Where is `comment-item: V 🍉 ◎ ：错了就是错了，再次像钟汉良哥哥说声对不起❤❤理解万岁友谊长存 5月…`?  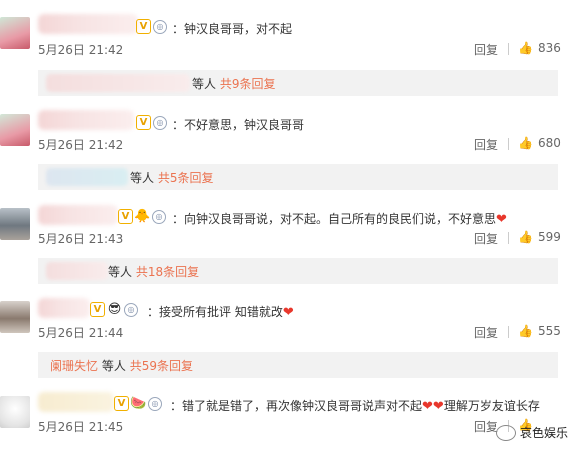
comment-item: V 🍉 ◎ ：错了就是错了，再次像钟汉良哥哥说声对不起❤❤理解万岁友谊长存 5月… is located at coordinates (288, 416).